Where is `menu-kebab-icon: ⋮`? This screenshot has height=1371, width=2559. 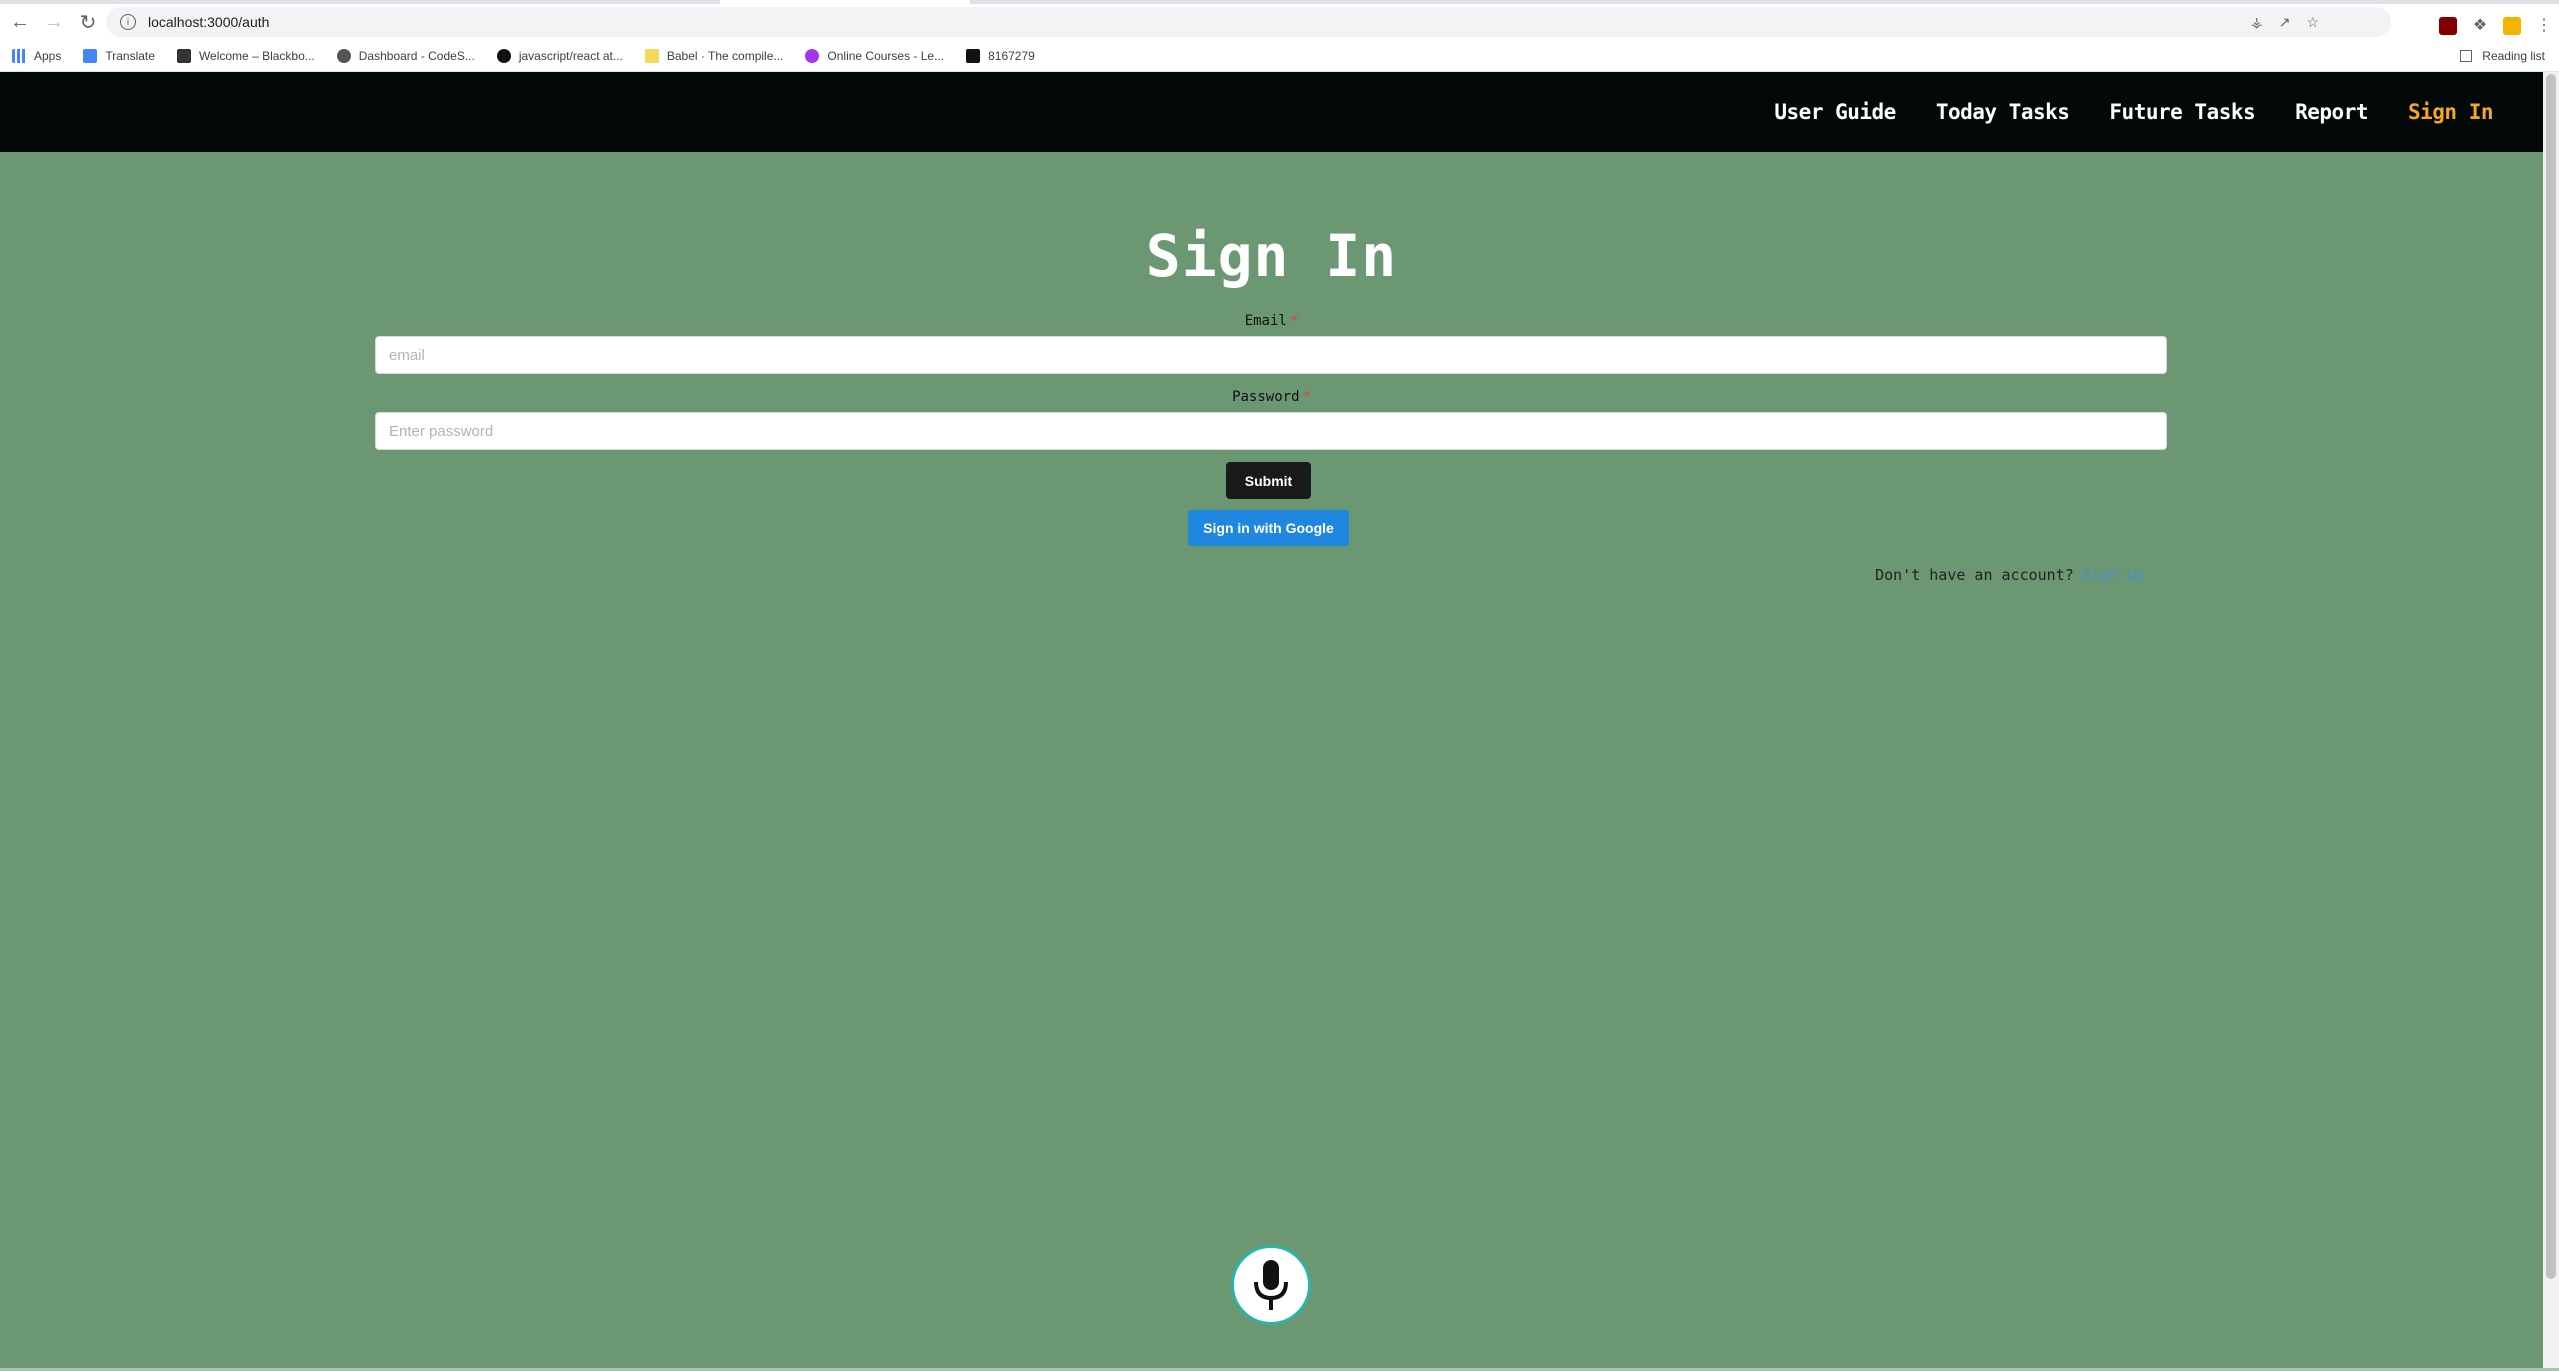 menu-kebab-icon: ⋮ is located at coordinates (2544, 26).